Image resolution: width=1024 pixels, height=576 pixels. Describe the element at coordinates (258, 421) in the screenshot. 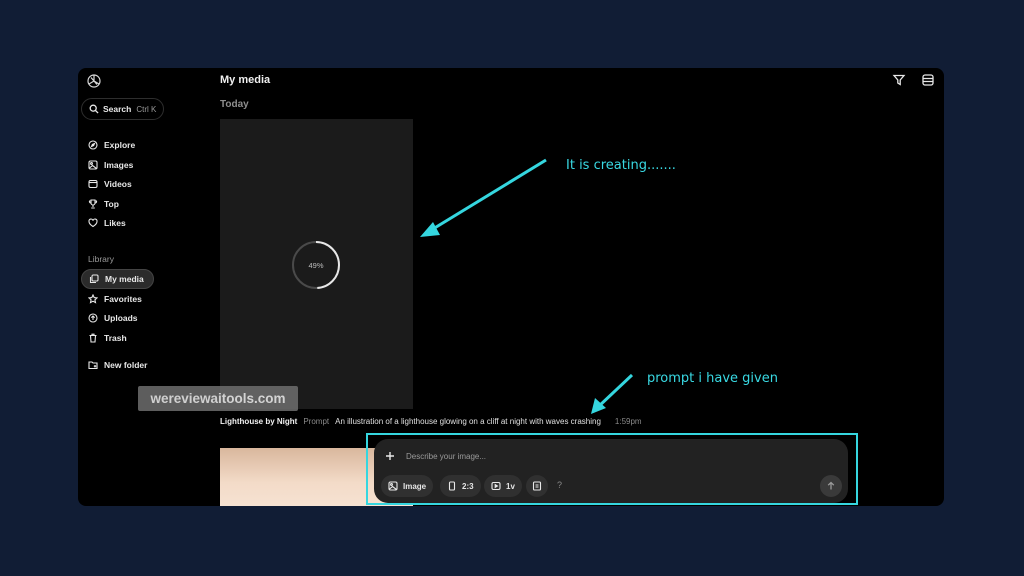

I see `media-title: Lighthouse by Night` at that location.